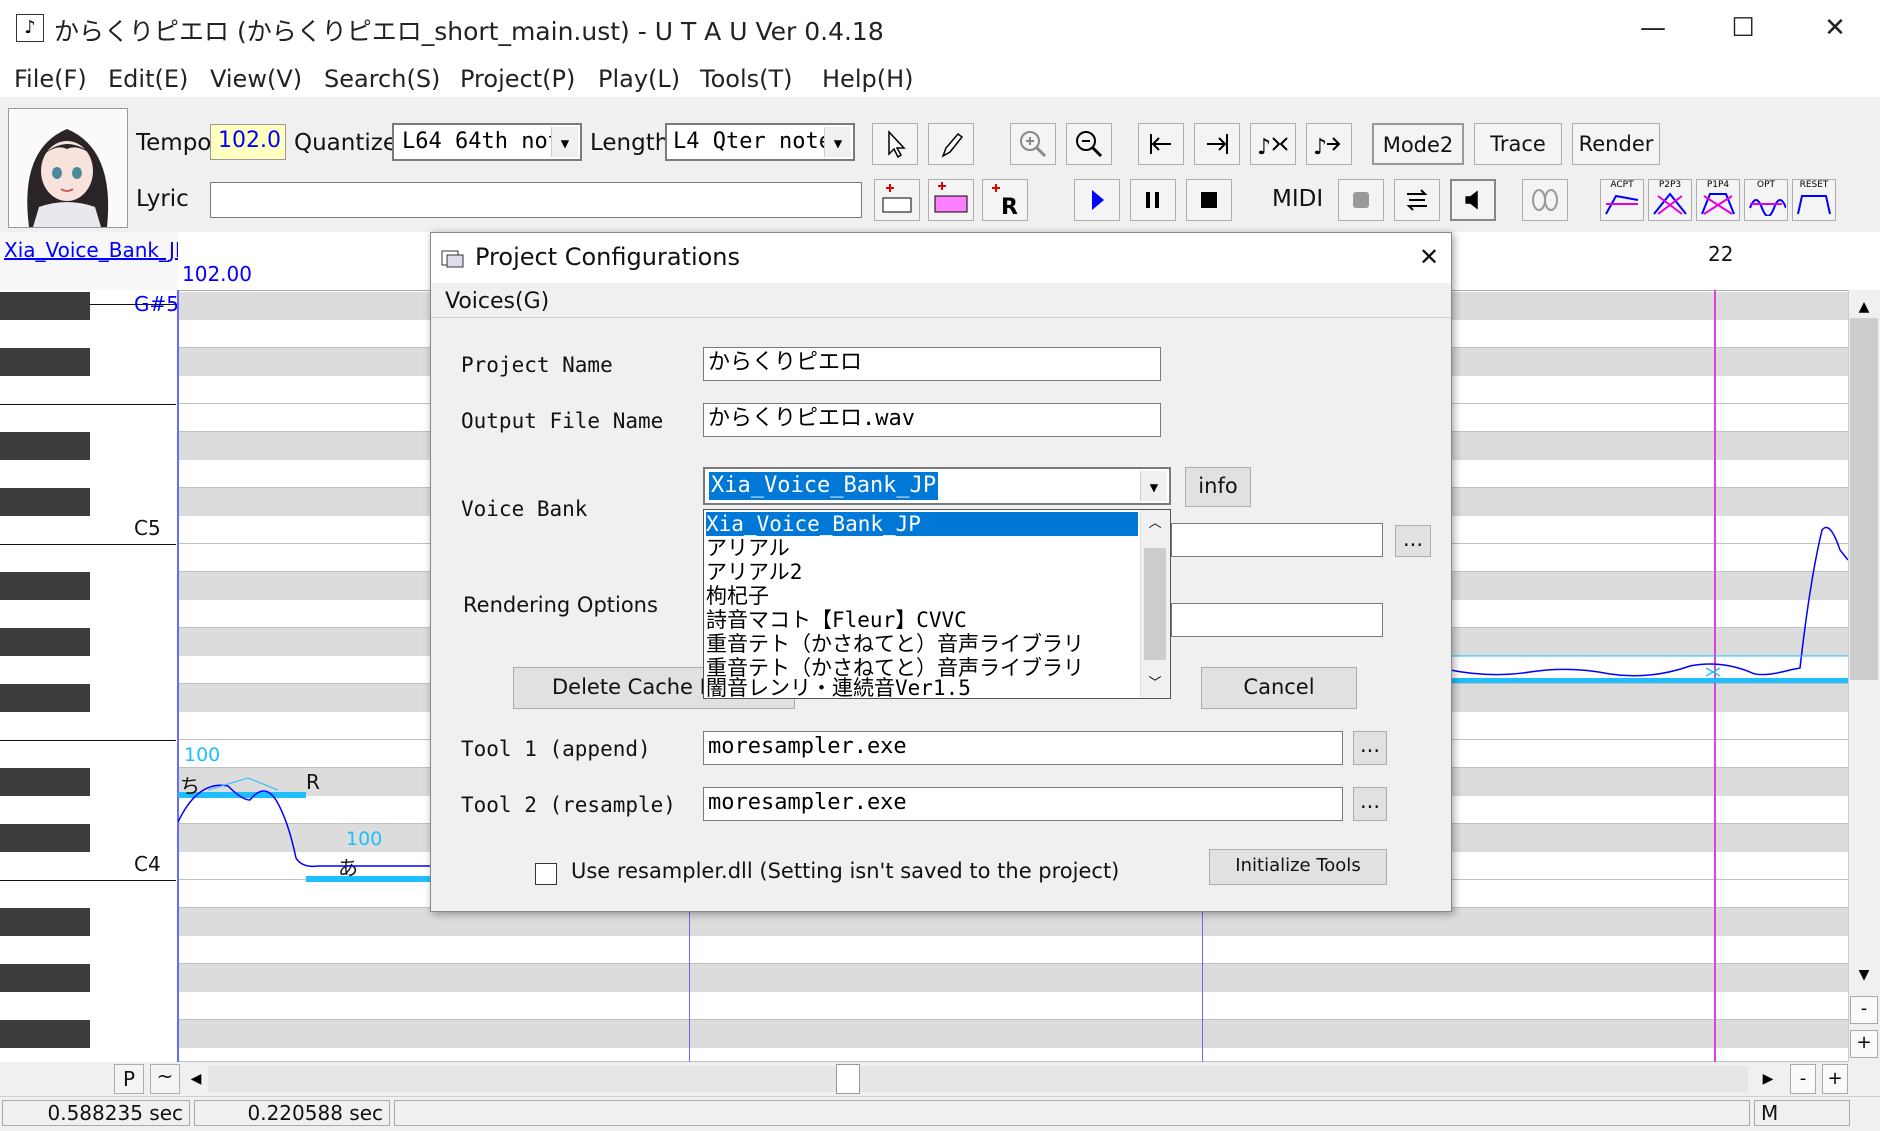 The image size is (1880, 1131). I want to click on envelope-p2p3-button: P2P3, so click(1670, 200).